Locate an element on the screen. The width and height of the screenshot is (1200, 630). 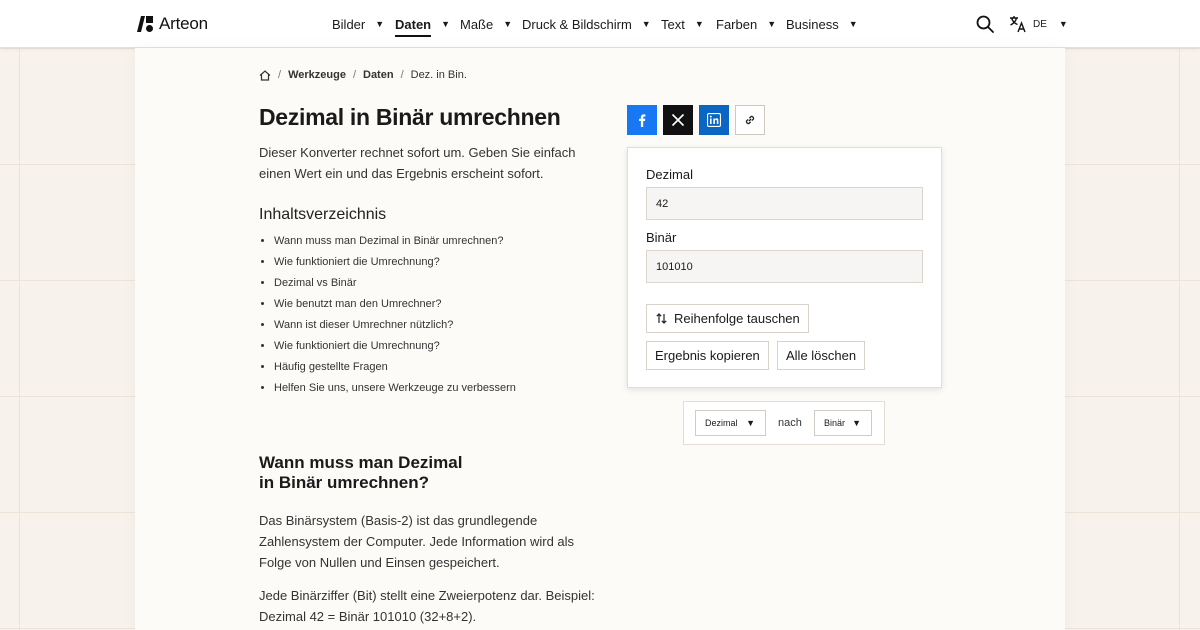
copy-result-button: Ergebnis kopieren is located at coordinates (707, 355).